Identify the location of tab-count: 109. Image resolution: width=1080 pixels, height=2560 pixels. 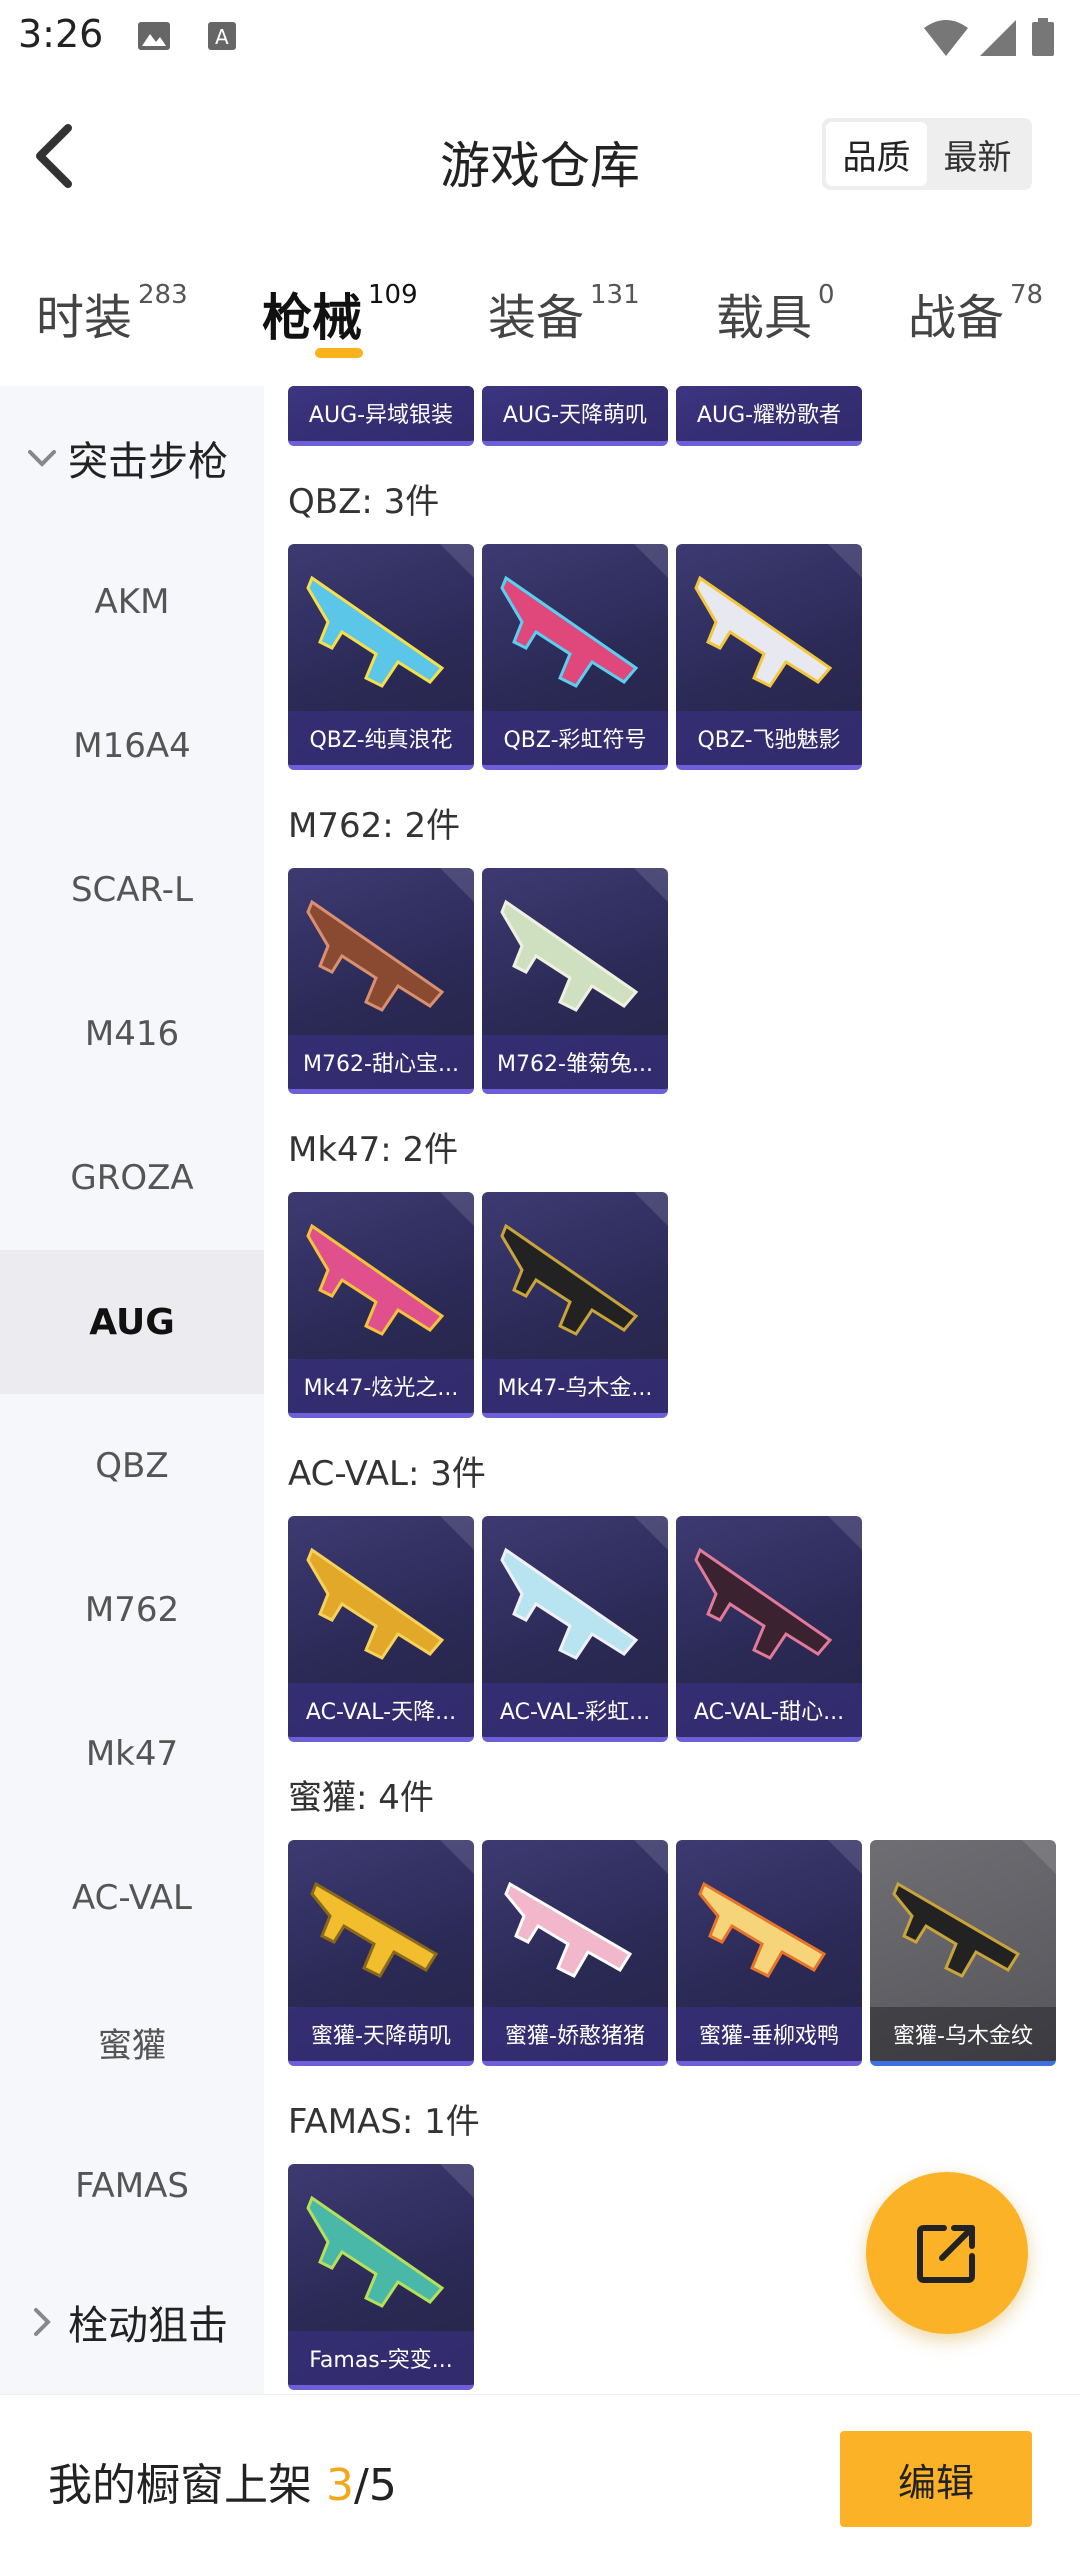
(393, 295).